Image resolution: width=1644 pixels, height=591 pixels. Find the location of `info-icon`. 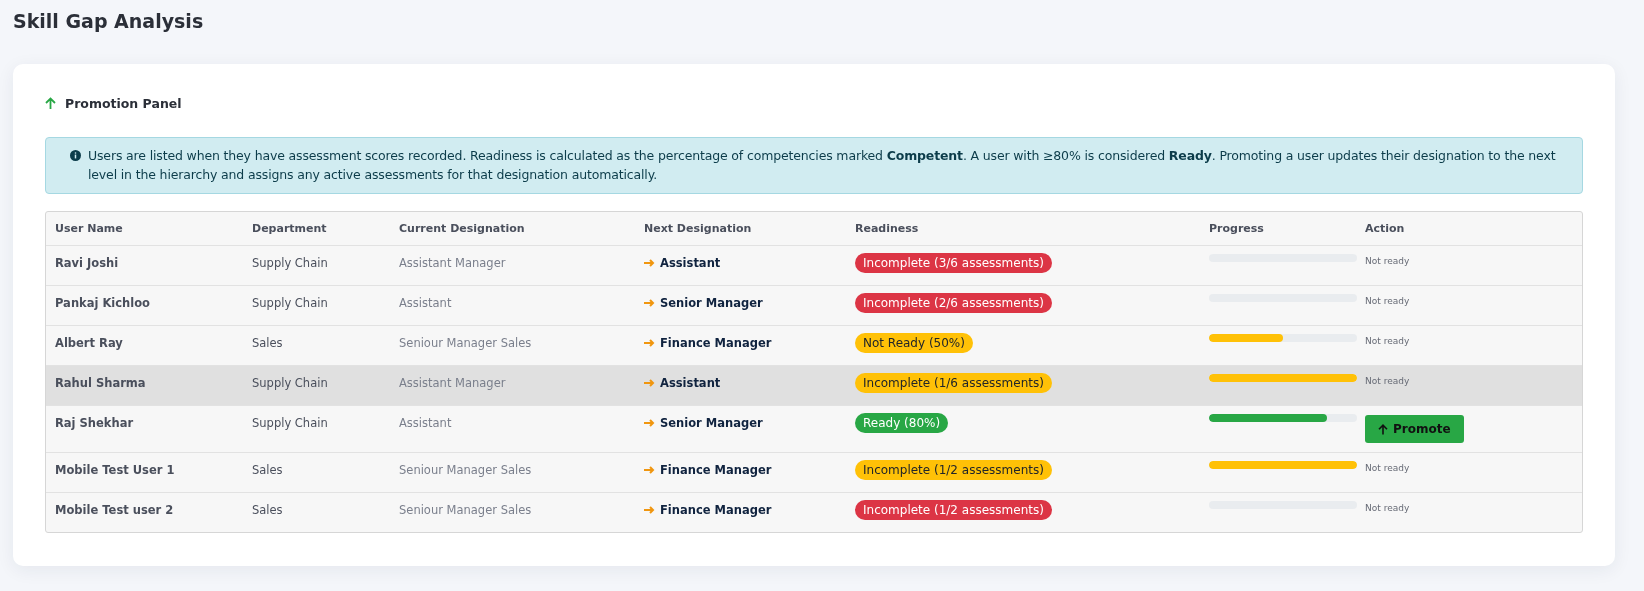

info-icon is located at coordinates (75, 155).